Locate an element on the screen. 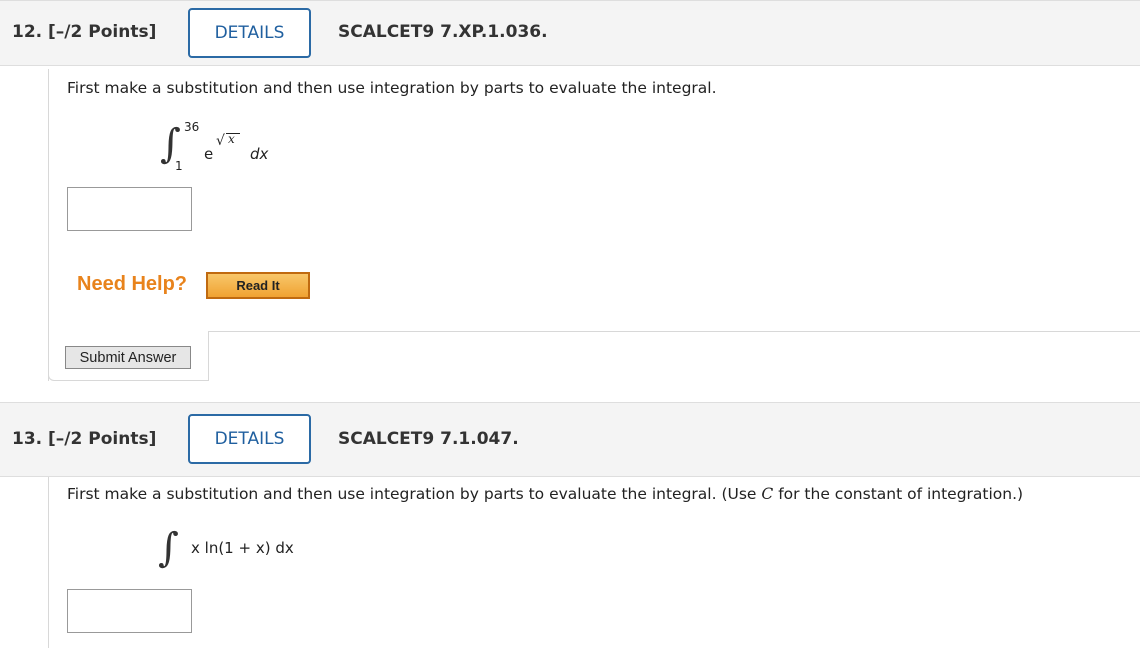  prompt-text-end: for the constant of integration.) is located at coordinates (898, 494).